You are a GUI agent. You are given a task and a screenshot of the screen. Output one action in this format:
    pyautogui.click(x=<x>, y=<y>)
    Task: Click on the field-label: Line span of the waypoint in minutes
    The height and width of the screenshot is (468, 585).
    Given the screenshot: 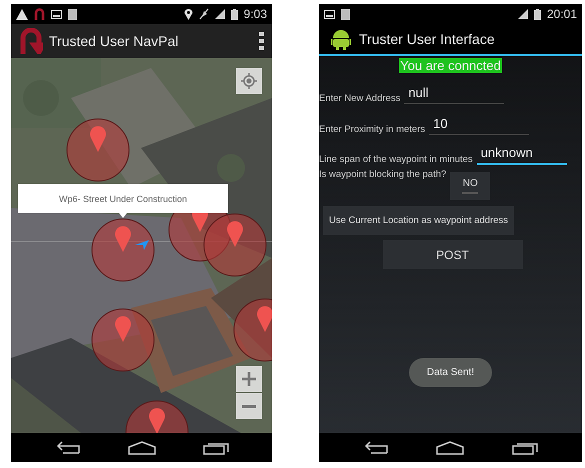 What is the action you would take?
    pyautogui.click(x=396, y=159)
    